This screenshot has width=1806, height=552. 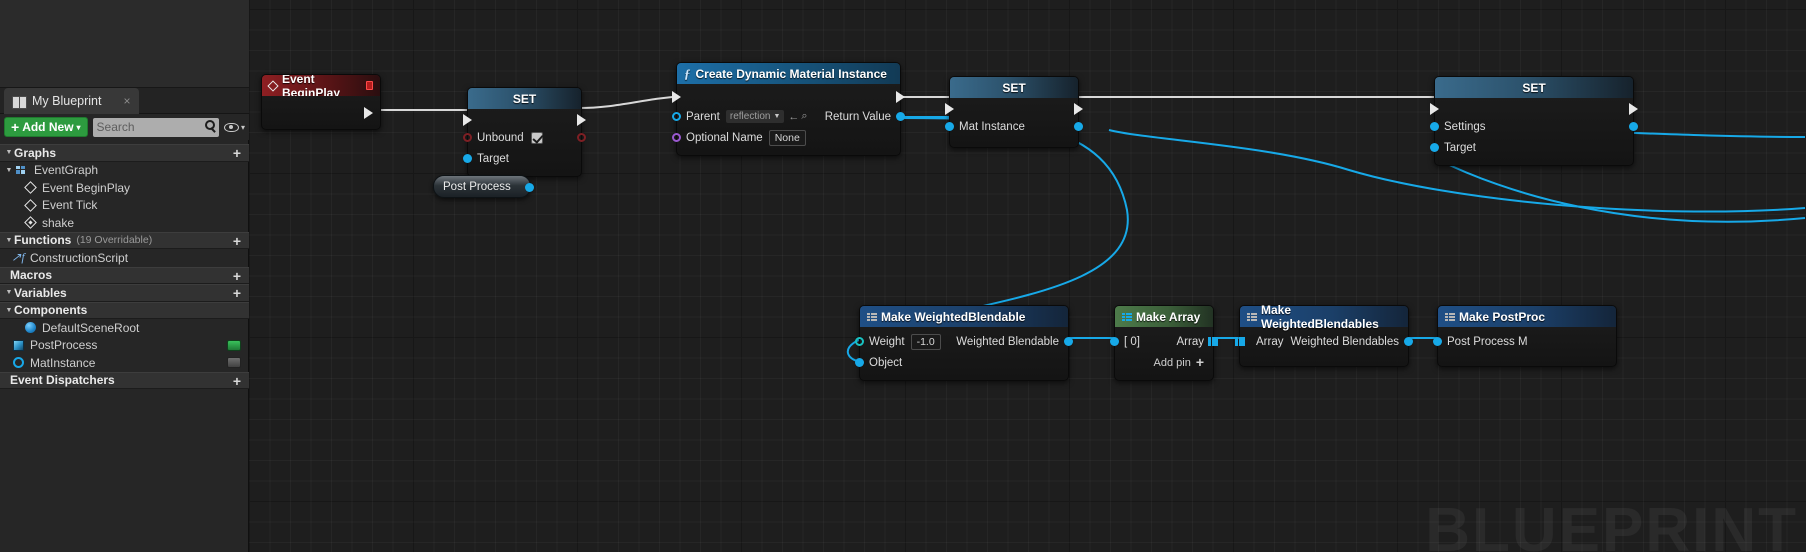 I want to click on tree-section-macros: Macros +, so click(x=124, y=275).